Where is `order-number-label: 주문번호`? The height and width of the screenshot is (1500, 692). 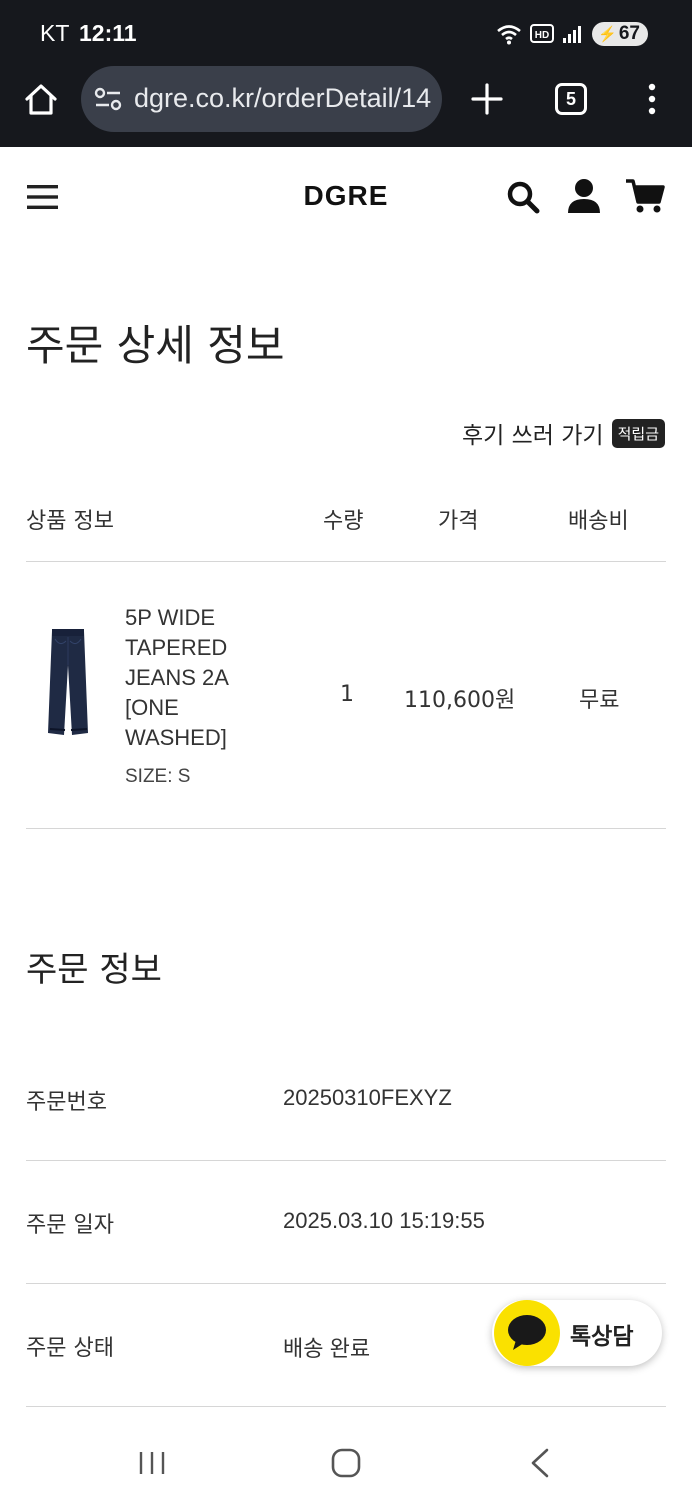 order-number-label: 주문번호 is located at coordinates (66, 1102).